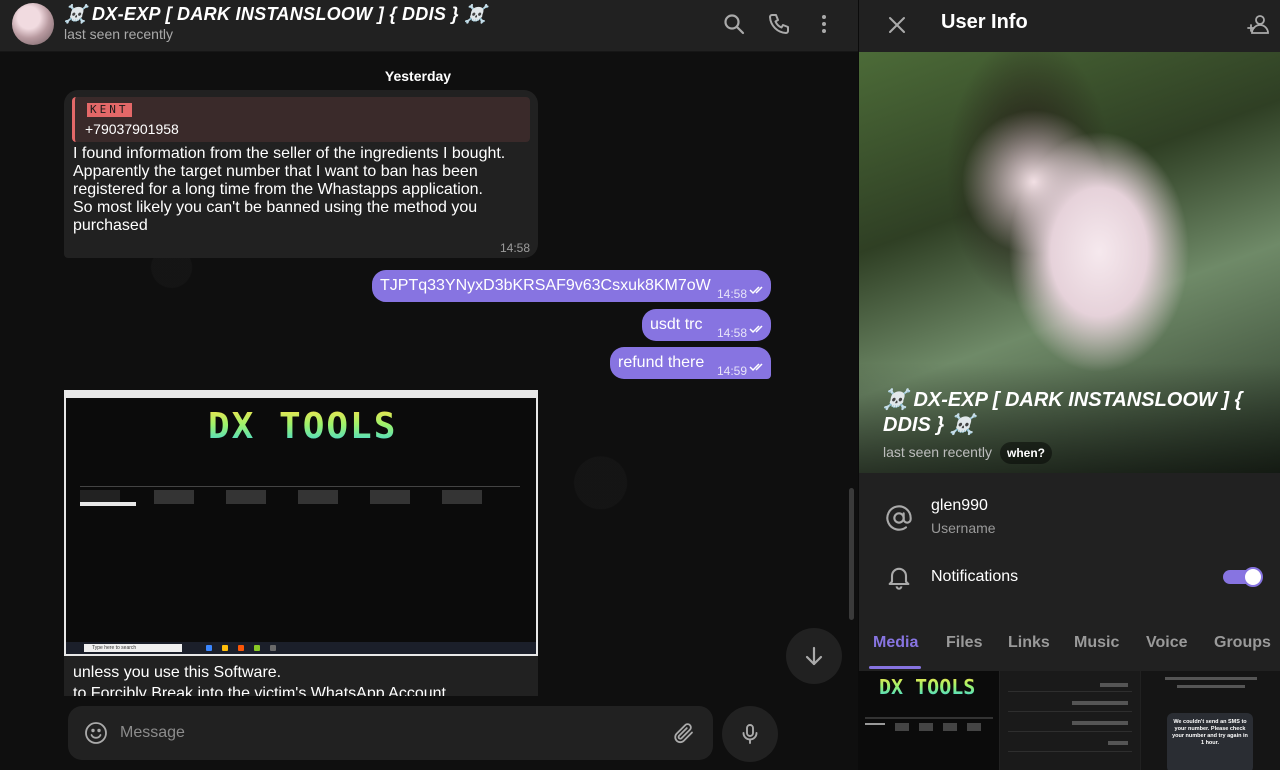 Image resolution: width=1280 pixels, height=770 pixels. What do you see at coordinates (133, 648) in the screenshot?
I see `taskbar-search: Type here to search` at bounding box center [133, 648].